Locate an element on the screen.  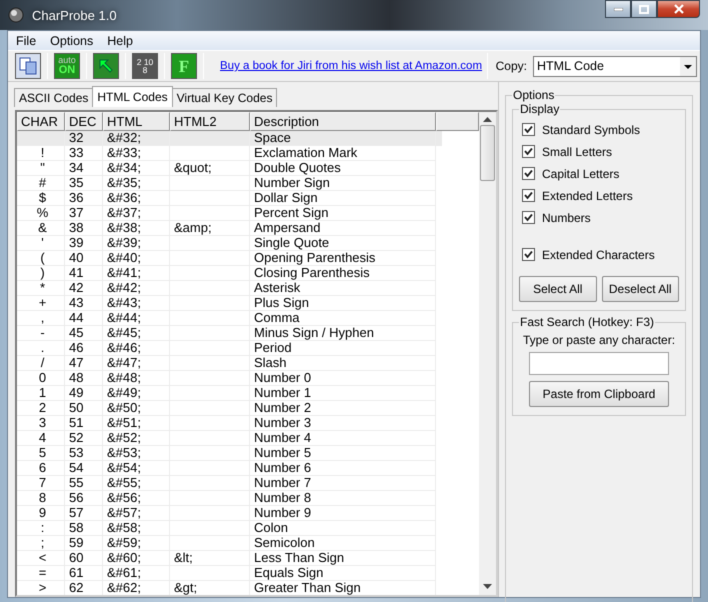
column-header: DEC is located at coordinates (84, 121).